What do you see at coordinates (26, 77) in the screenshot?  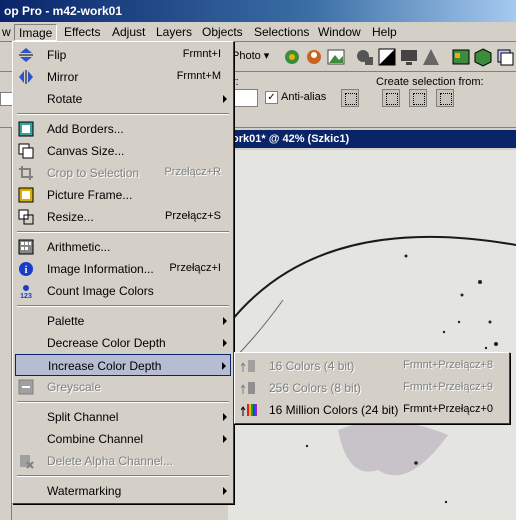 I see `mirror-icon` at bounding box center [26, 77].